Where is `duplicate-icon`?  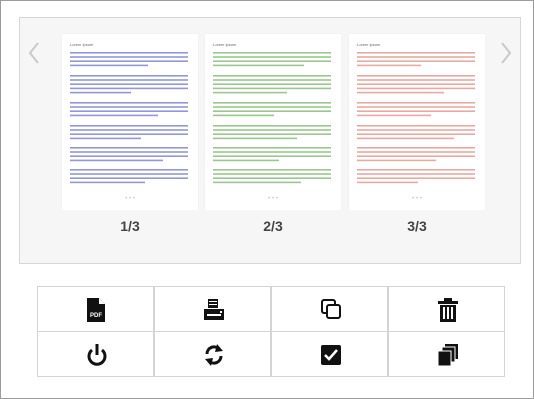 duplicate-icon is located at coordinates (447, 355).